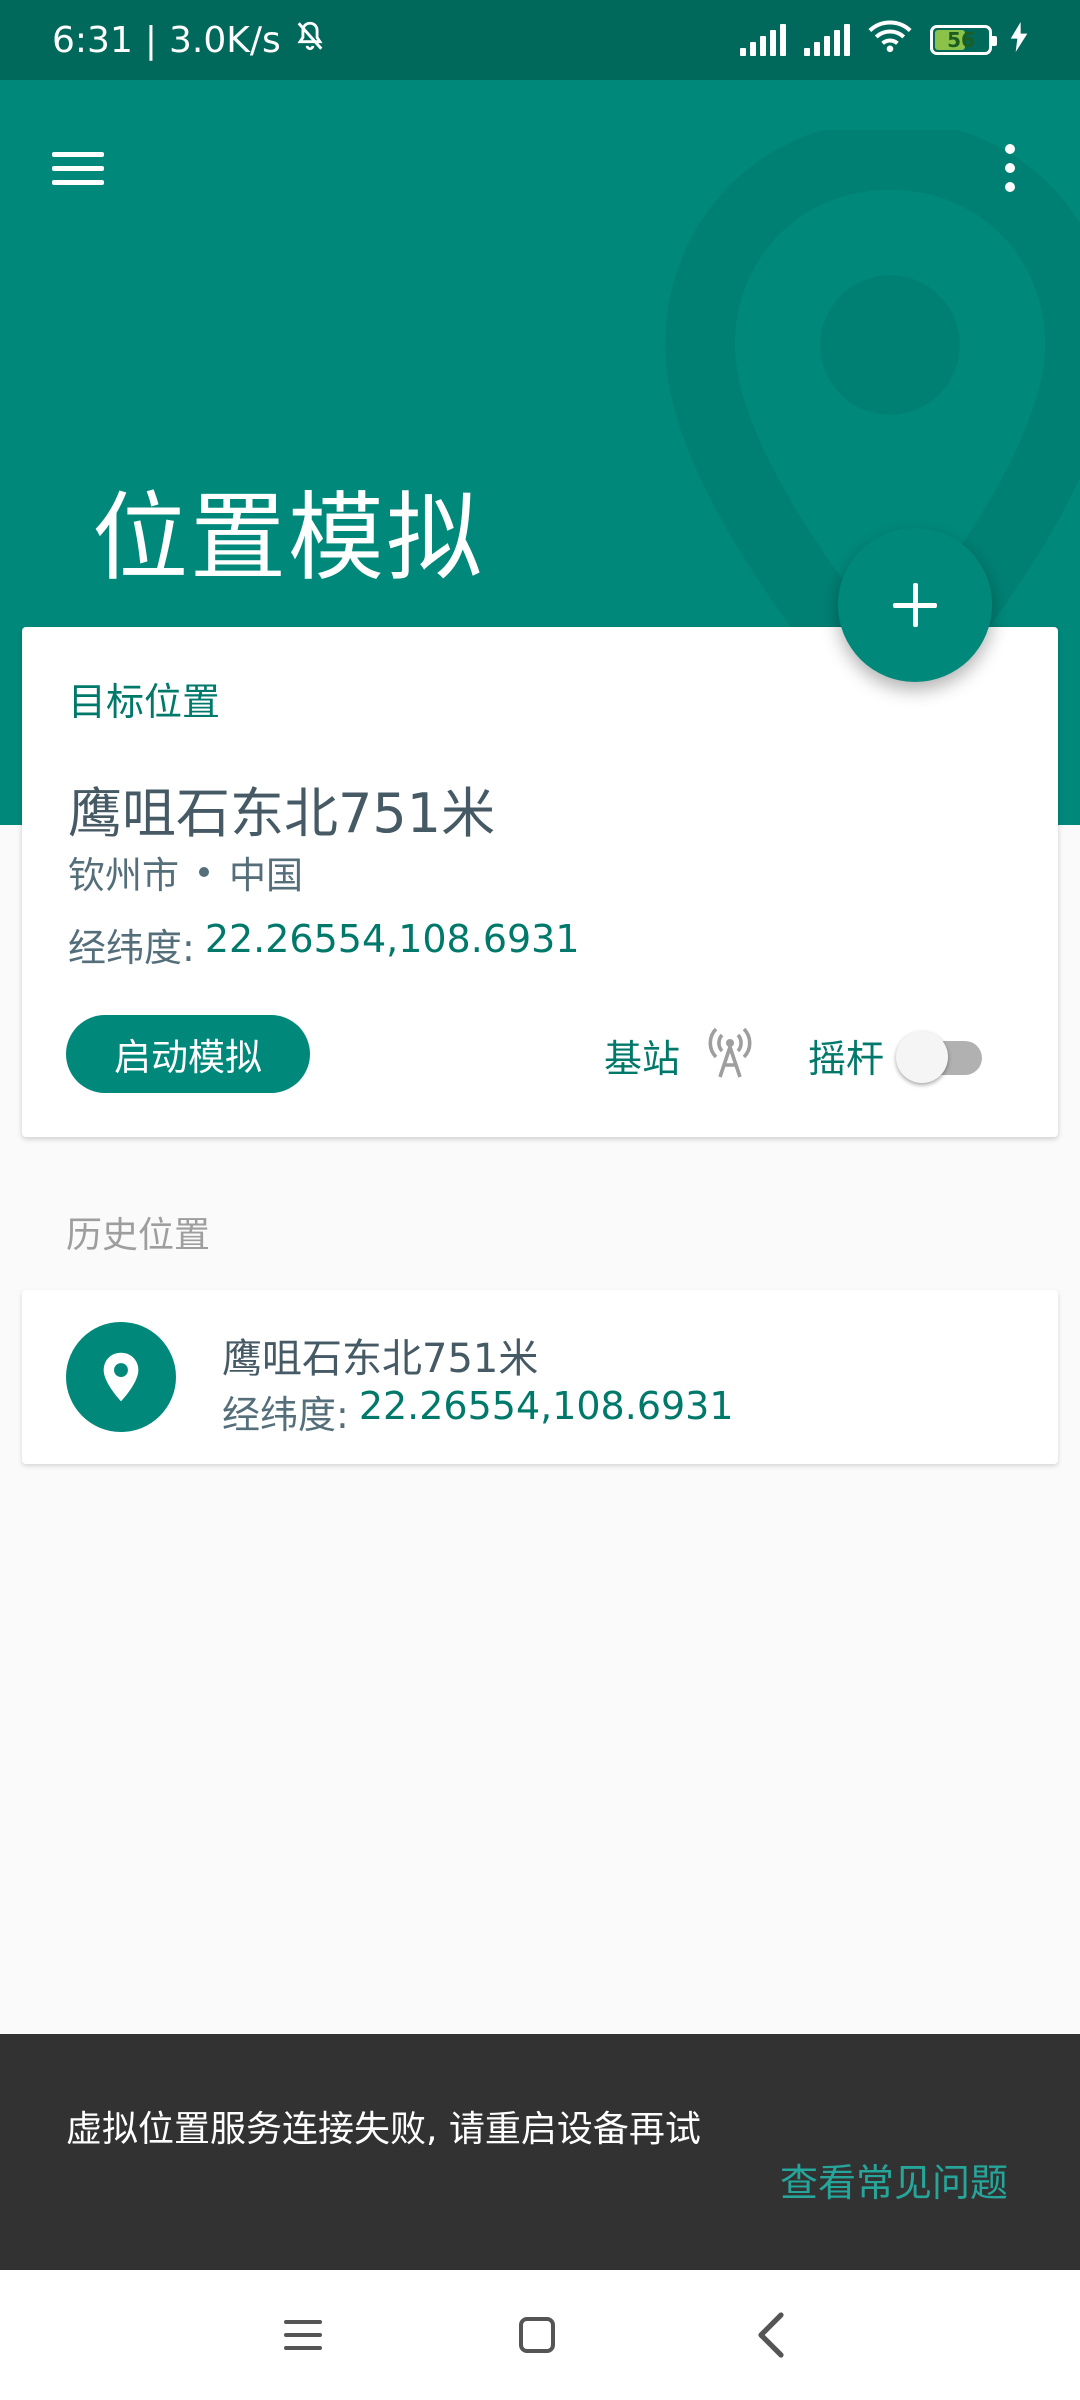 This screenshot has width=1080, height=2400. What do you see at coordinates (540, 2152) in the screenshot?
I see `error-snackbar: 虚拟位置服务连接失败, 请重启设备再试 查看常见问题` at bounding box center [540, 2152].